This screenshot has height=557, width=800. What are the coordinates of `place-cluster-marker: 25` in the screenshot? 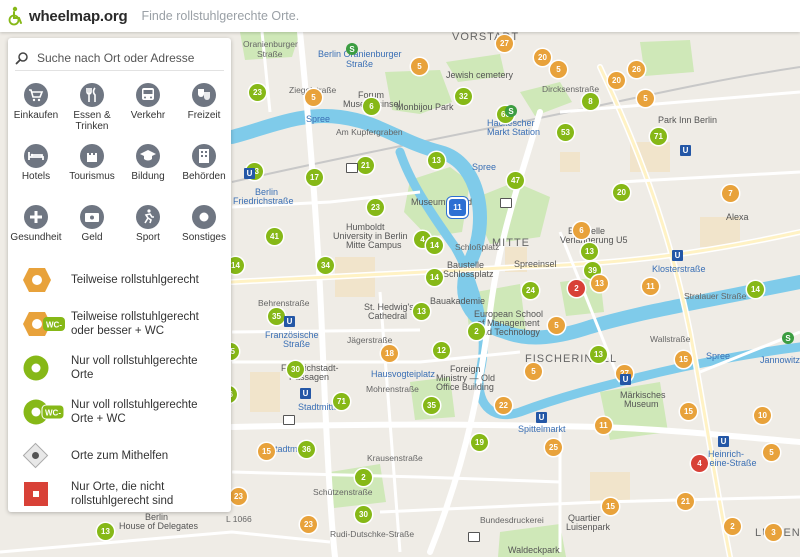 It's located at (553, 447).